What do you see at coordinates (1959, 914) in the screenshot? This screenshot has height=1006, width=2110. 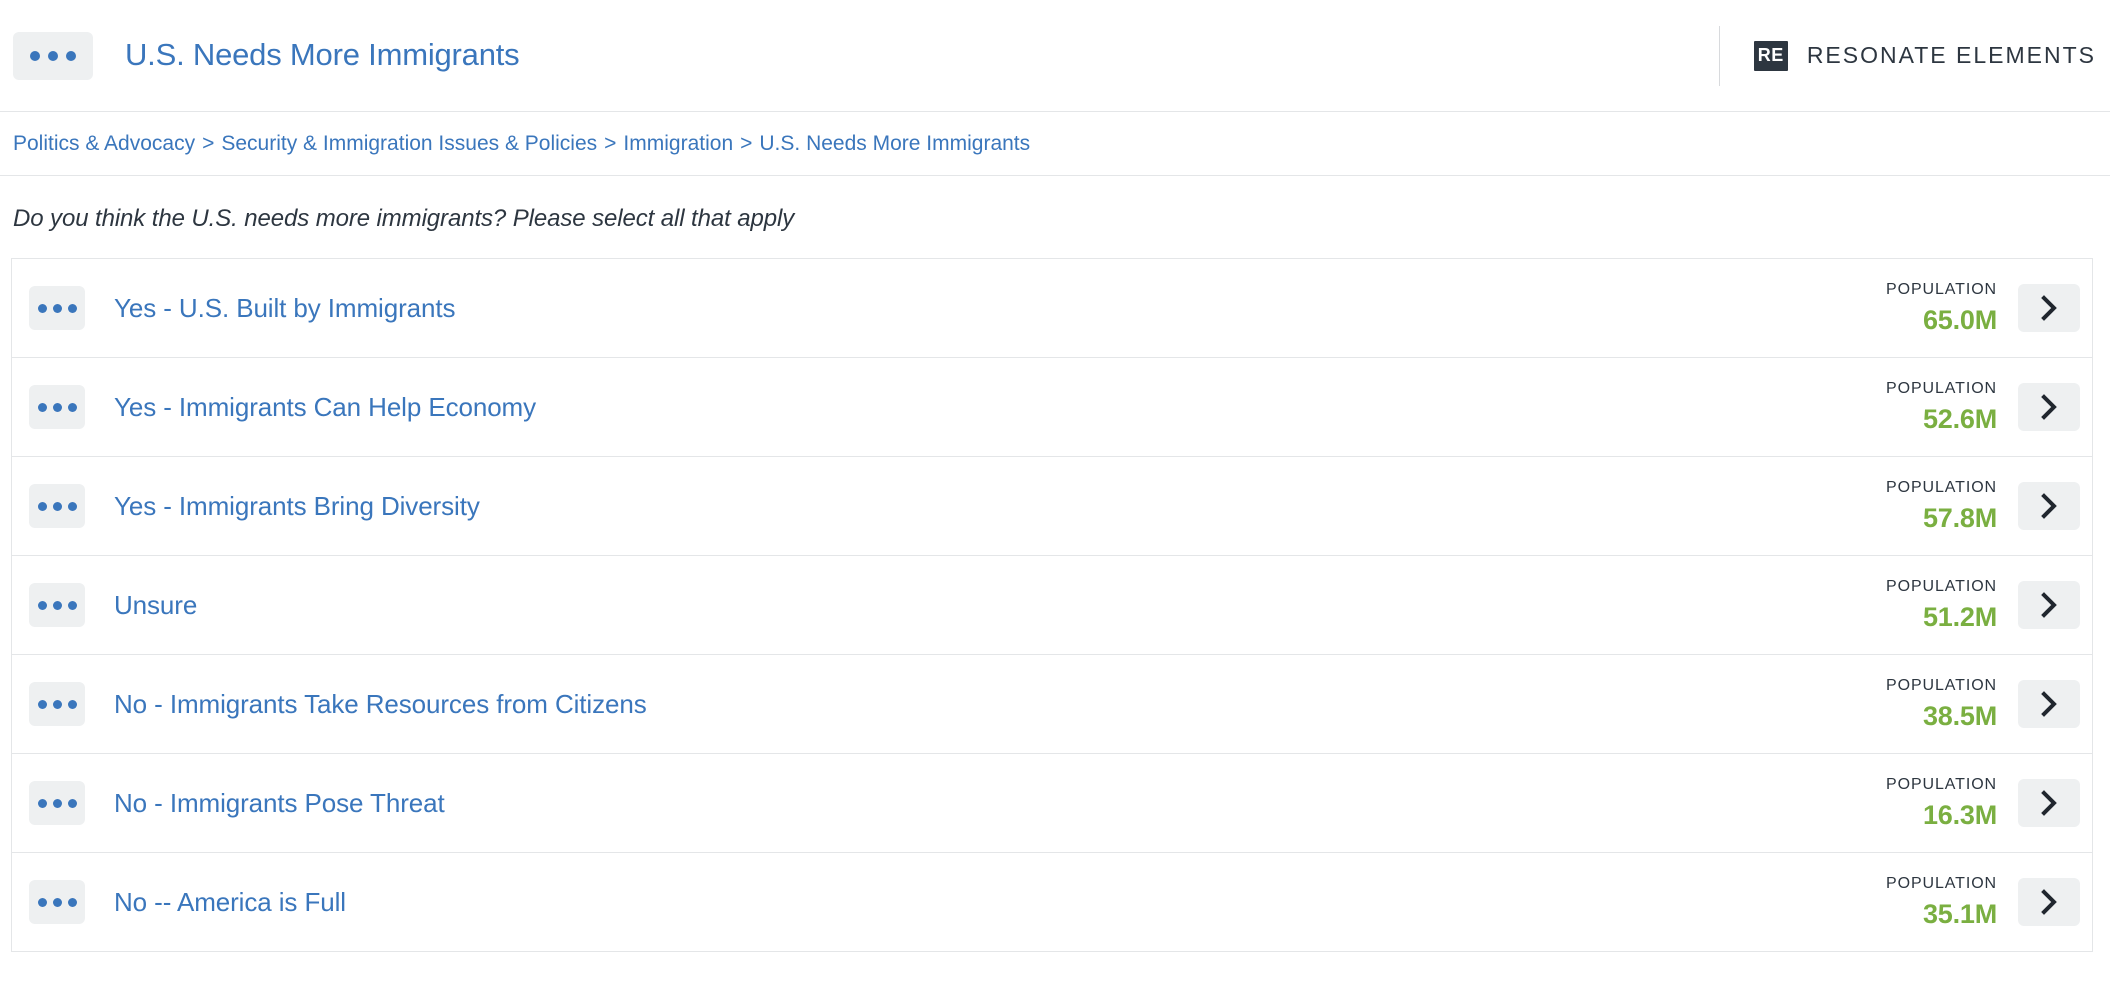 I see `population-metric-value: 35.1M` at bounding box center [1959, 914].